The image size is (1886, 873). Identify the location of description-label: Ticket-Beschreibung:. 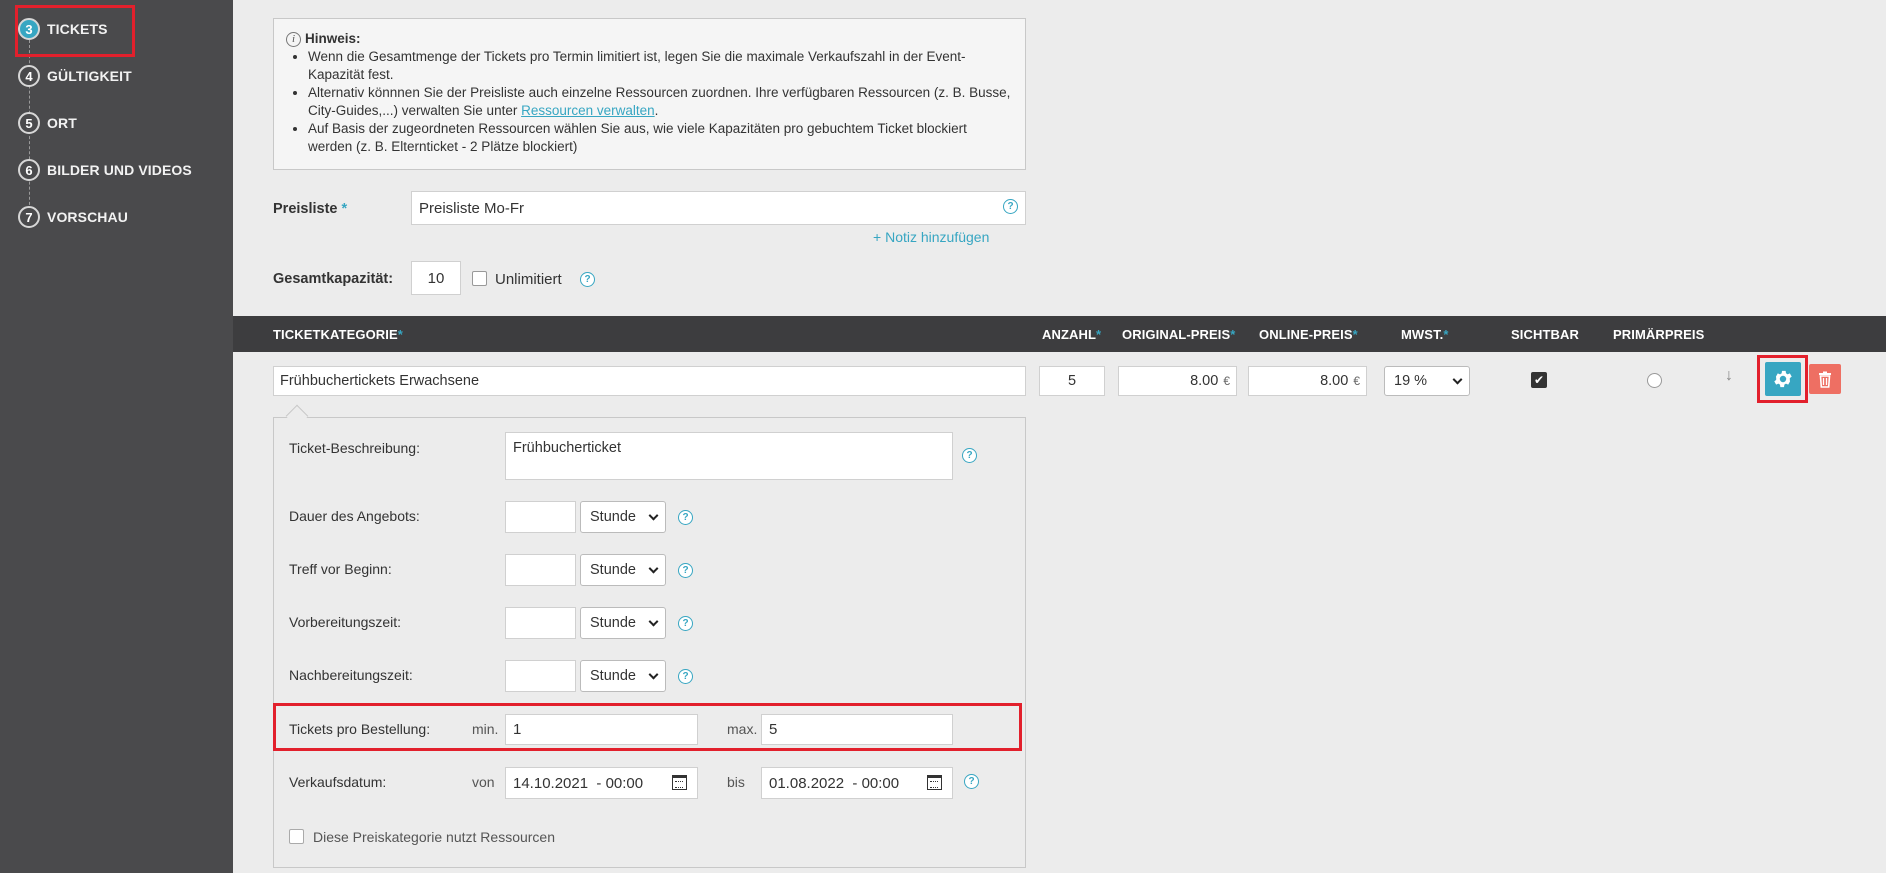
(354, 448).